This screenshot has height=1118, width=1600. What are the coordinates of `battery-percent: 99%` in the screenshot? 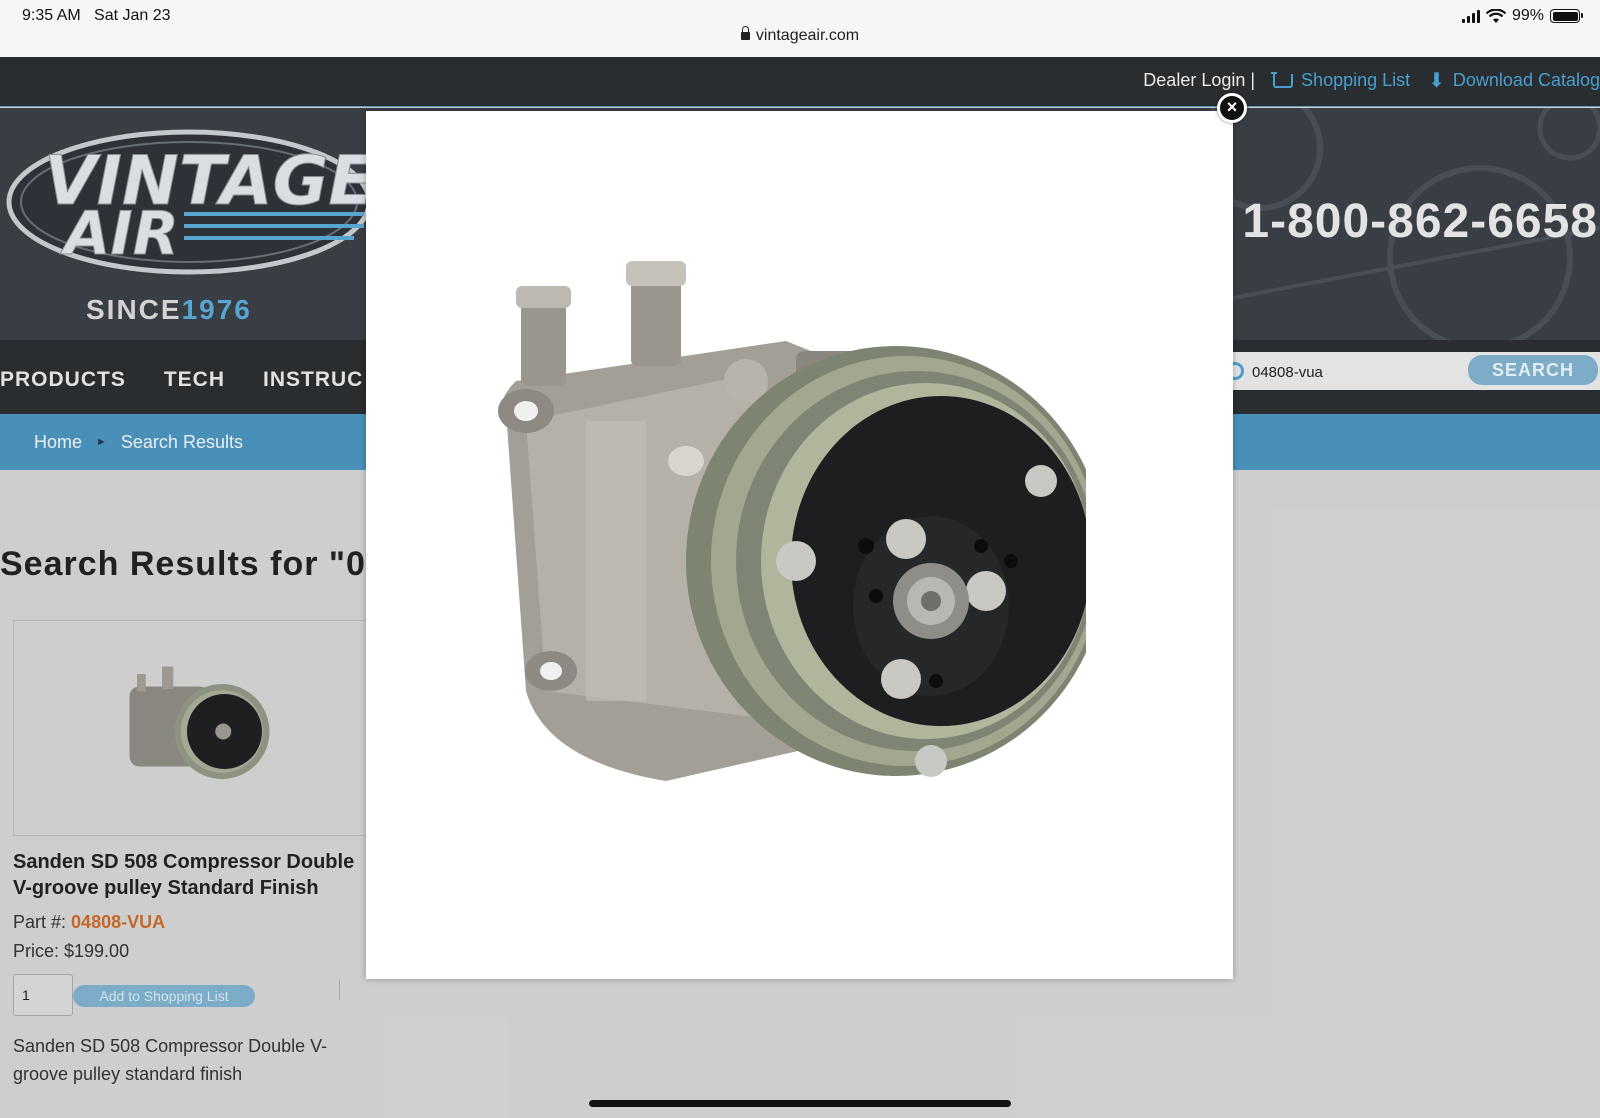 It's located at (1527, 15).